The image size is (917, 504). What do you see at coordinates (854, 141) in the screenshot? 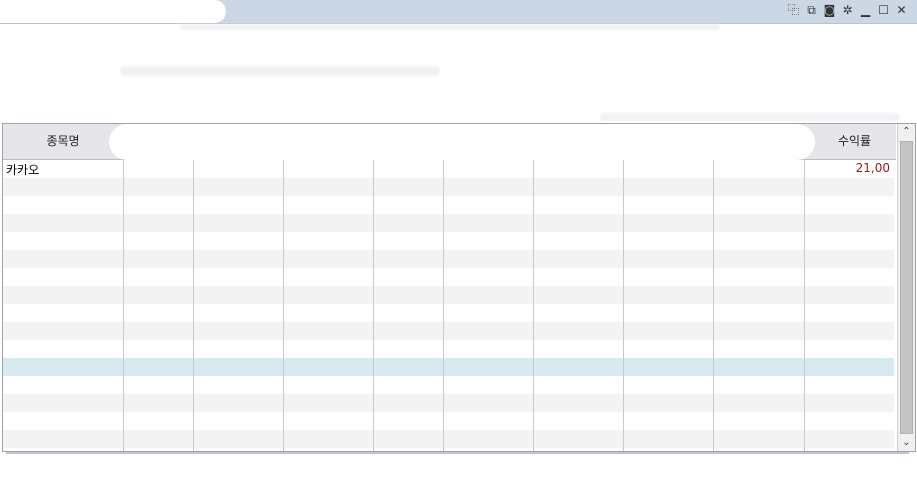
I see `column-header-rate: 수익률` at bounding box center [854, 141].